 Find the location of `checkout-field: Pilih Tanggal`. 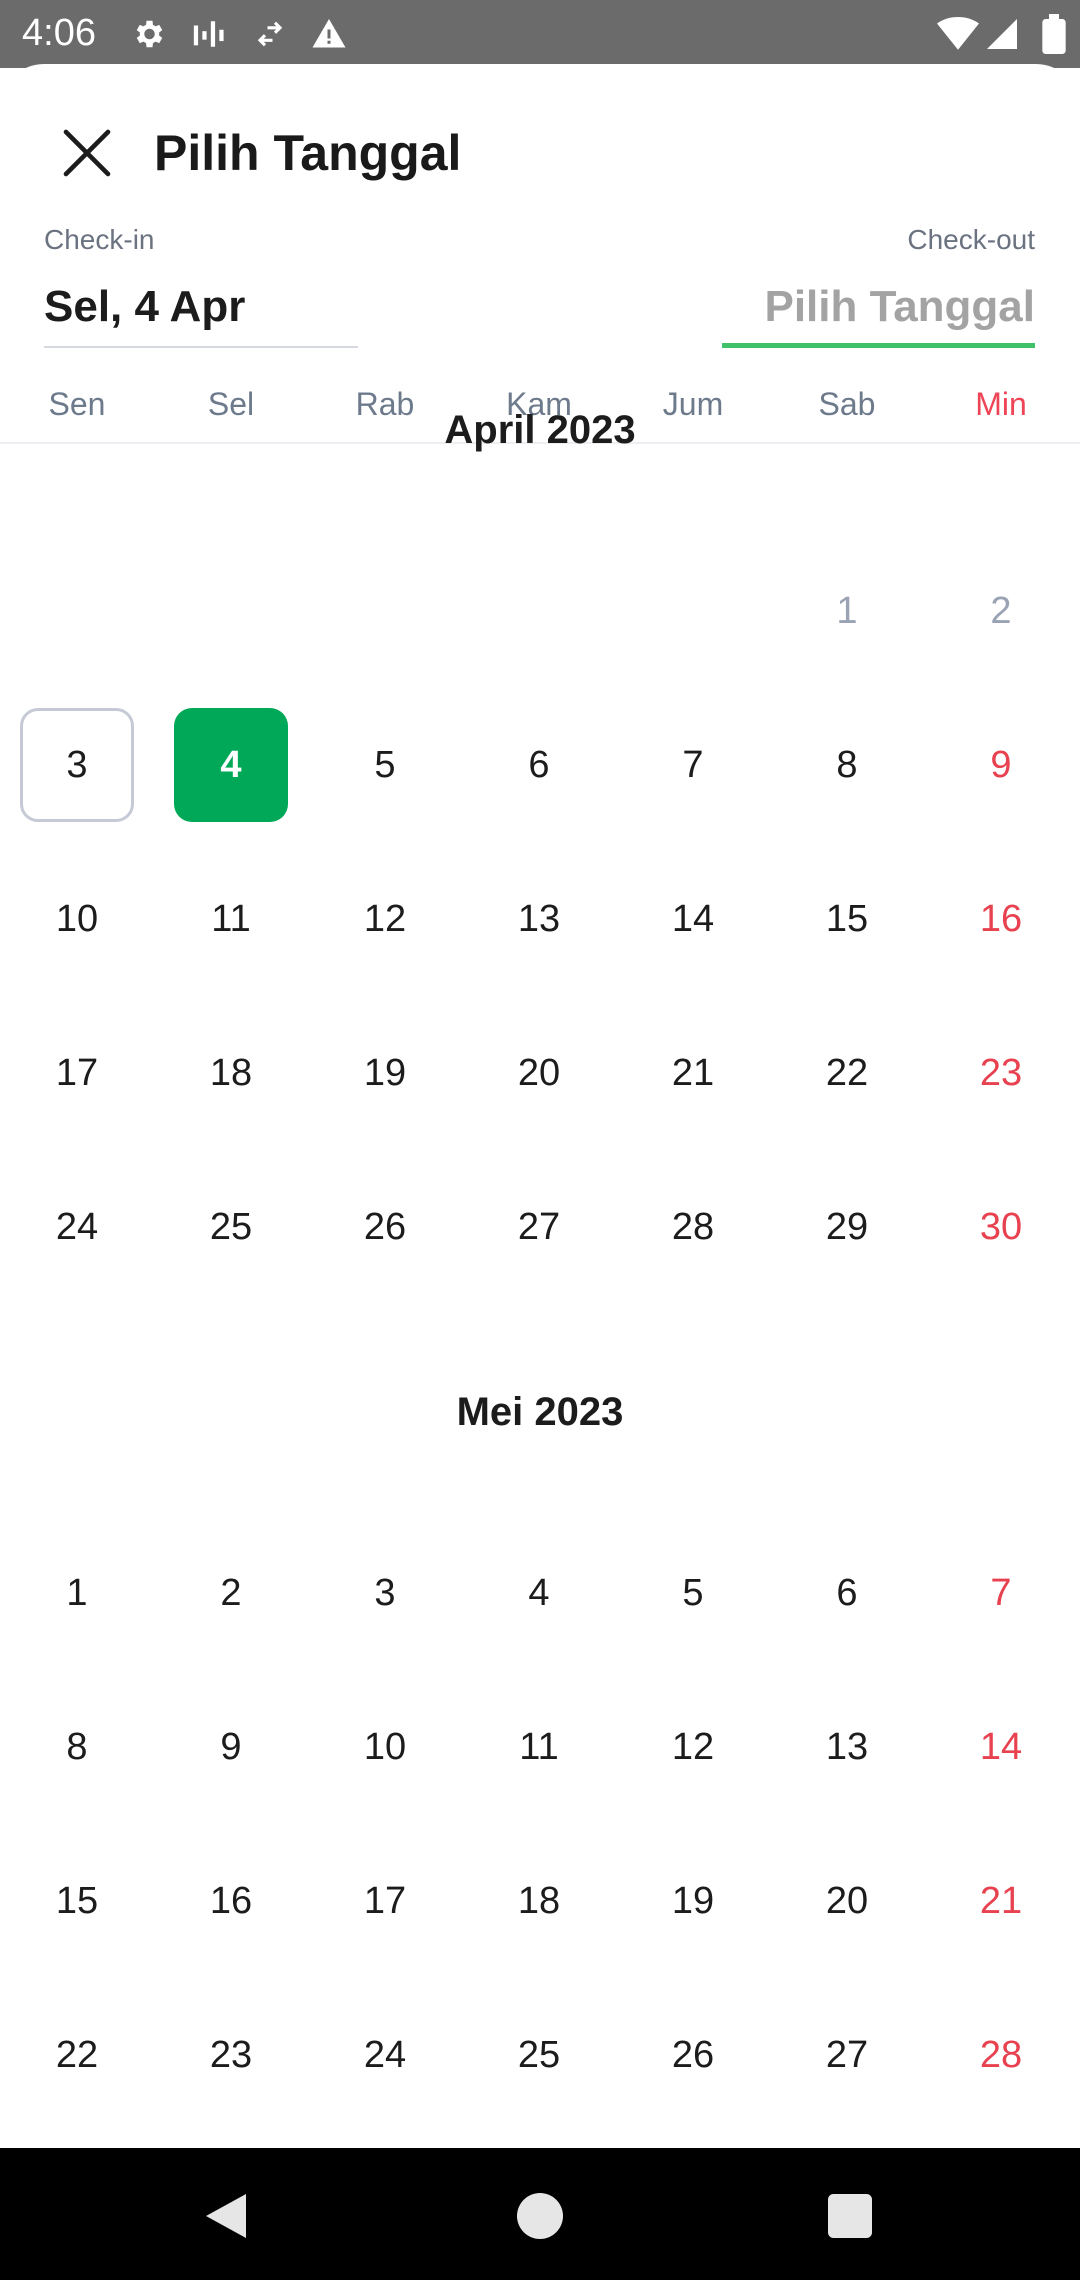

checkout-field: Pilih Tanggal is located at coordinates (878, 312).